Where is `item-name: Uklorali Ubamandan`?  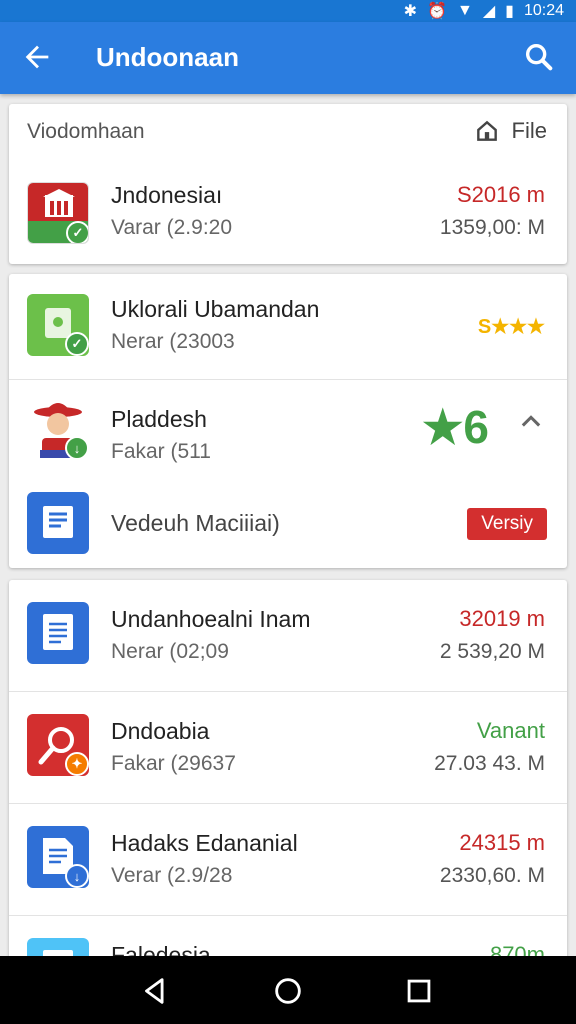 item-name: Uklorali Ubamandan is located at coordinates (215, 309).